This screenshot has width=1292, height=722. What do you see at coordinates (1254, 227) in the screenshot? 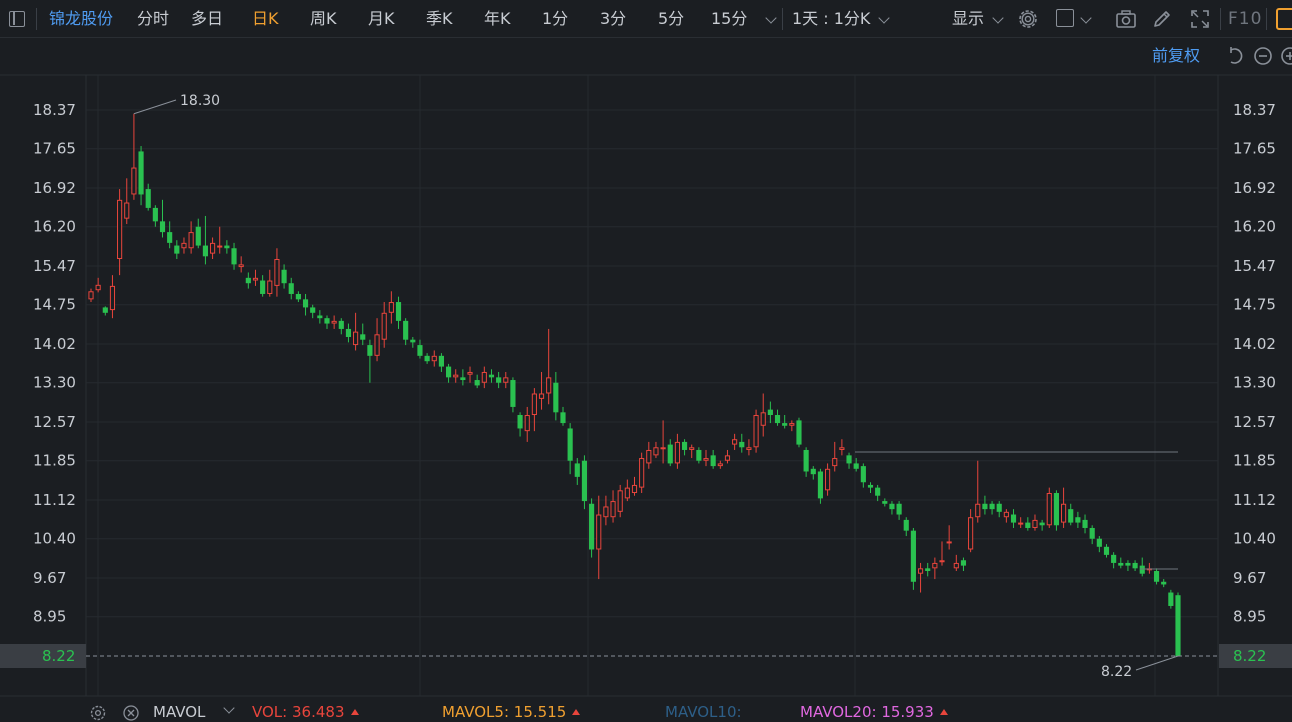
I see `y-axis-tick-label-right: 16.20` at bounding box center [1254, 227].